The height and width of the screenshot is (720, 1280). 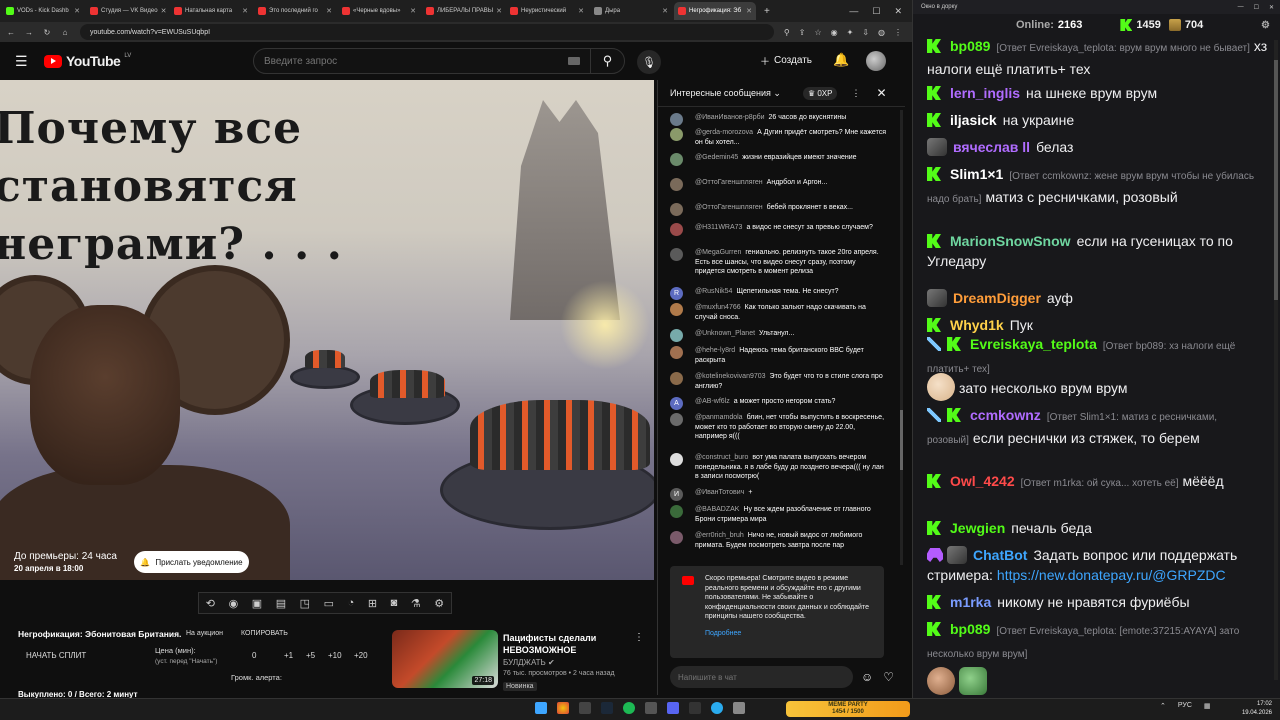 What do you see at coordinates (1005, 415) in the screenshot?
I see `kick-username: ccmkownz` at bounding box center [1005, 415].